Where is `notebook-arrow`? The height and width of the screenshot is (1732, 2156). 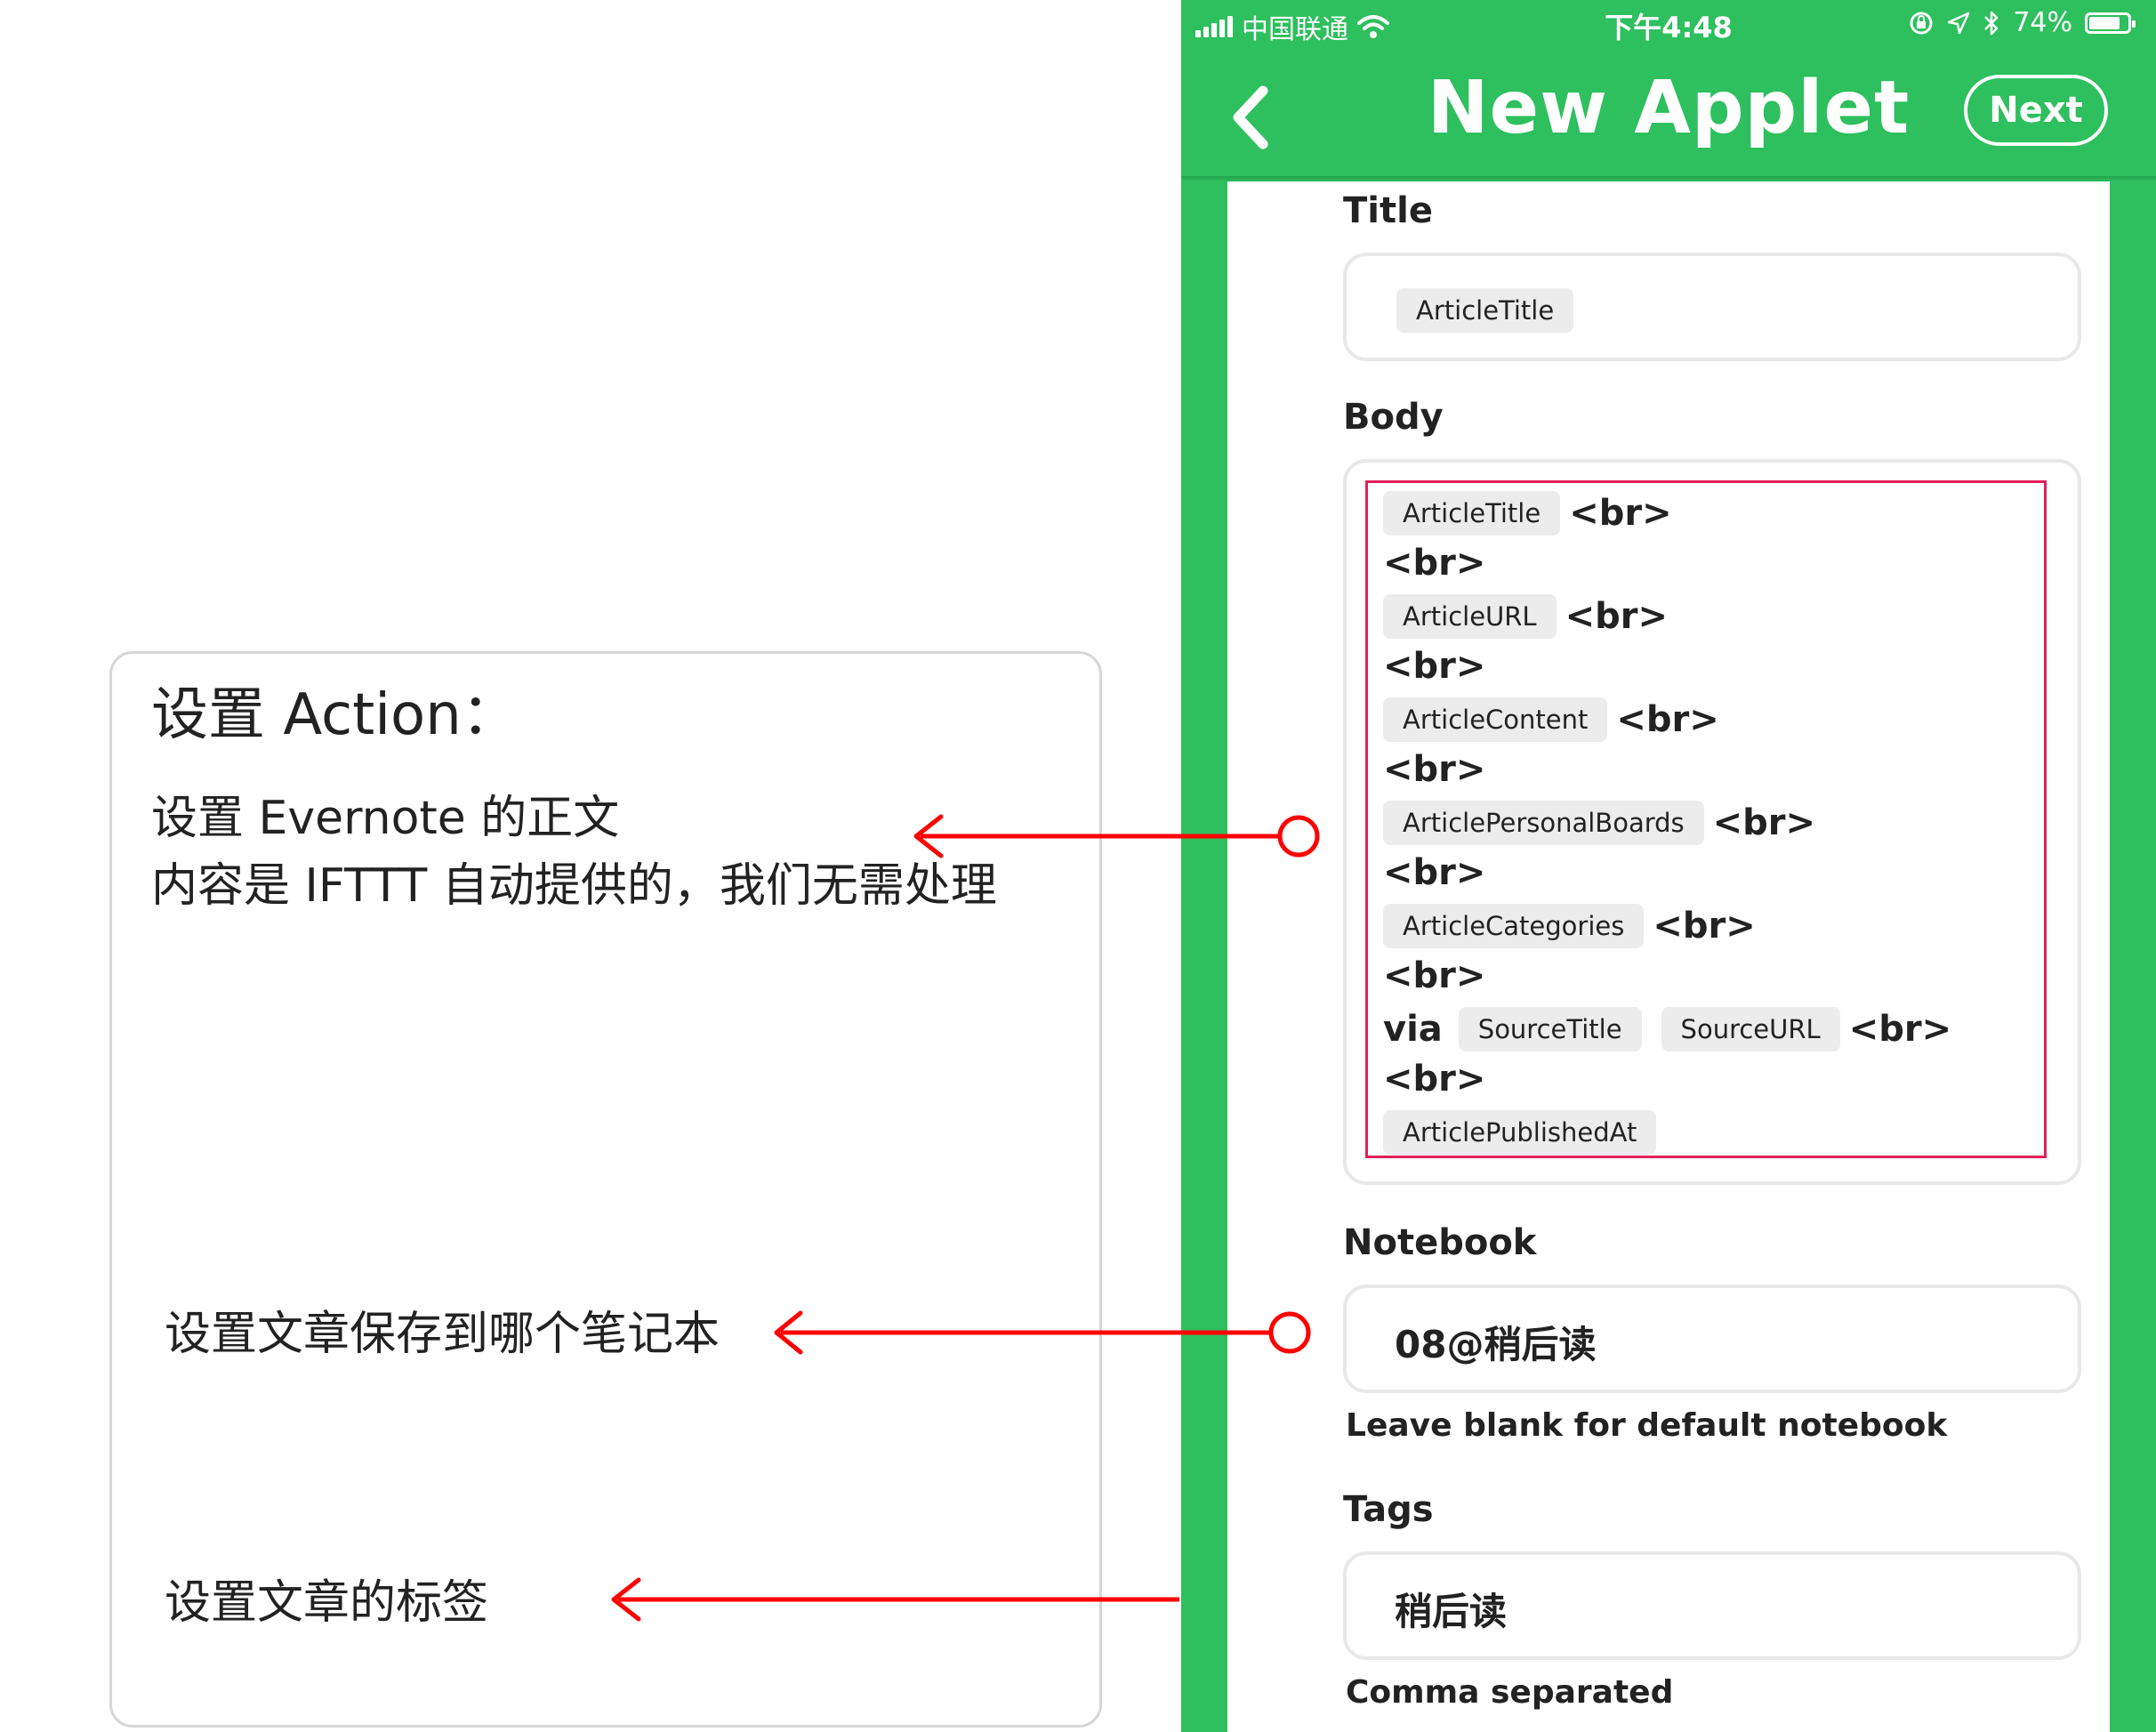
notebook-arrow is located at coordinates (1043, 1332).